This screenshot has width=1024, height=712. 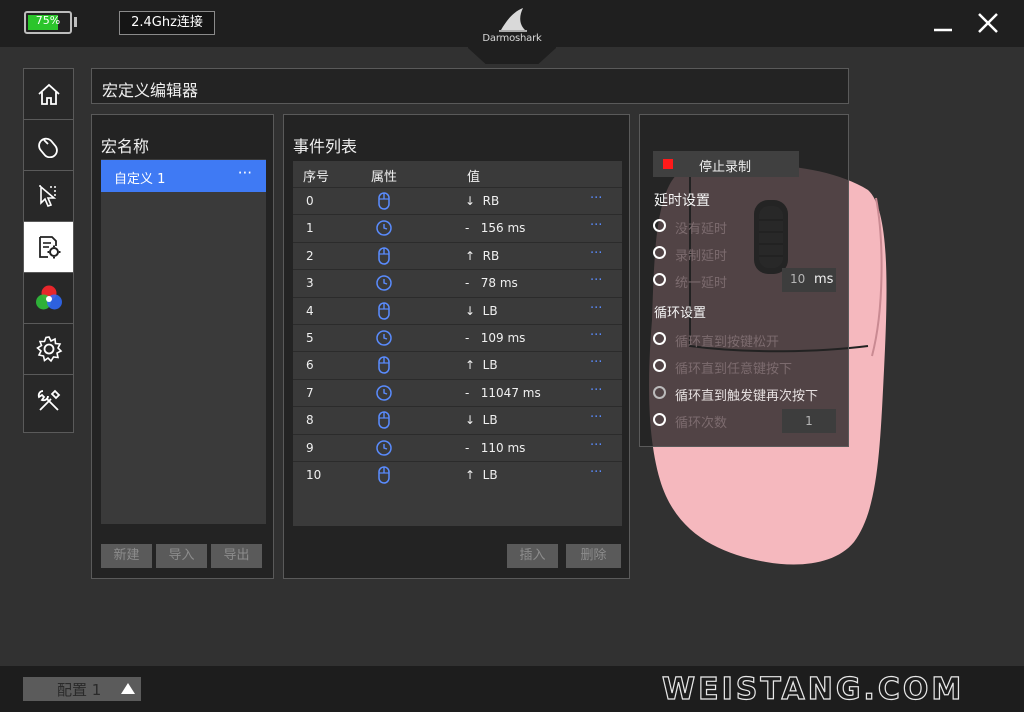 I want to click on macro-editor-icon, so click(x=49, y=247).